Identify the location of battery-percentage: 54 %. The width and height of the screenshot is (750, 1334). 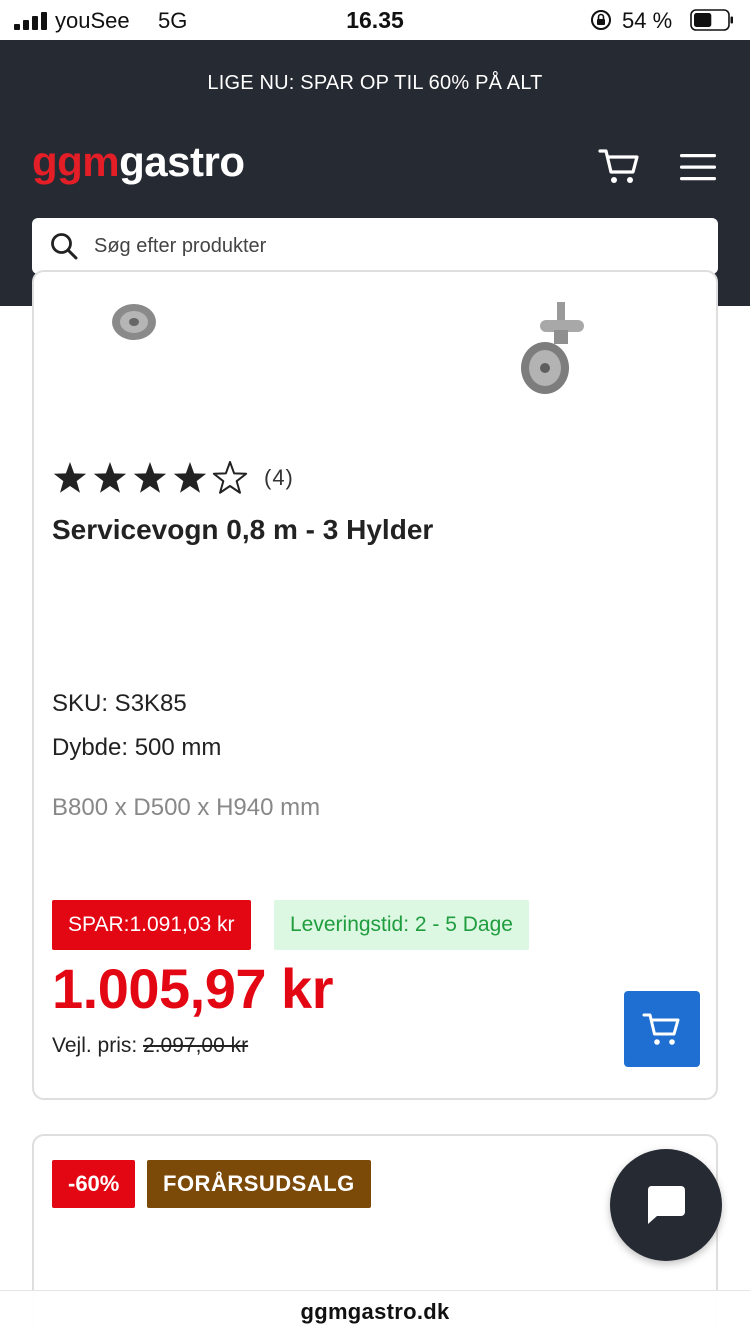
(647, 20).